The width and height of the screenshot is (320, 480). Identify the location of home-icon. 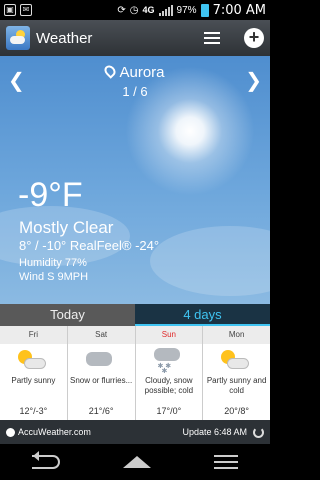
(136, 462).